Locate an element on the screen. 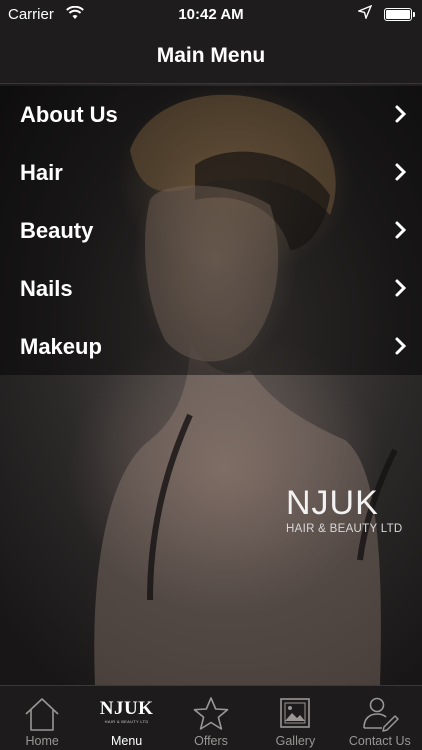 This screenshot has width=422, height=750. tab-label: Contact Us is located at coordinates (379, 741).